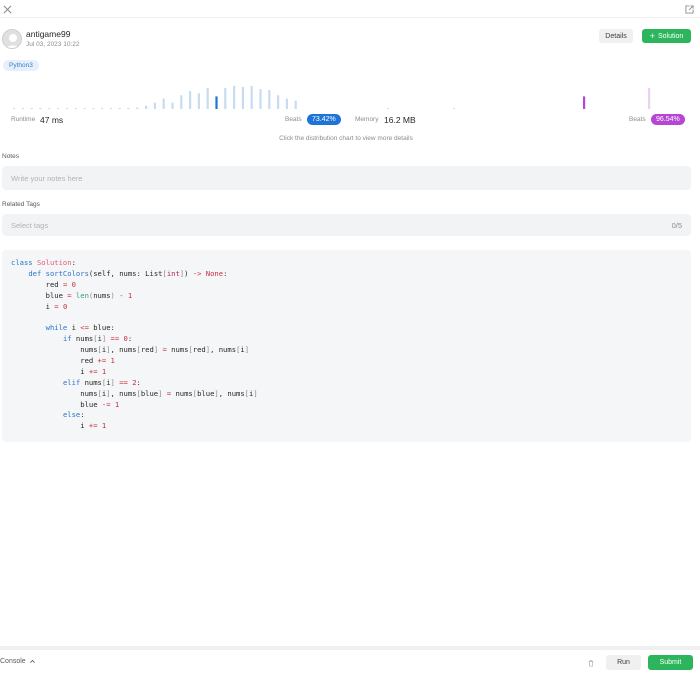 The height and width of the screenshot is (675, 700). What do you see at coordinates (12, 39) in the screenshot?
I see `avatar` at bounding box center [12, 39].